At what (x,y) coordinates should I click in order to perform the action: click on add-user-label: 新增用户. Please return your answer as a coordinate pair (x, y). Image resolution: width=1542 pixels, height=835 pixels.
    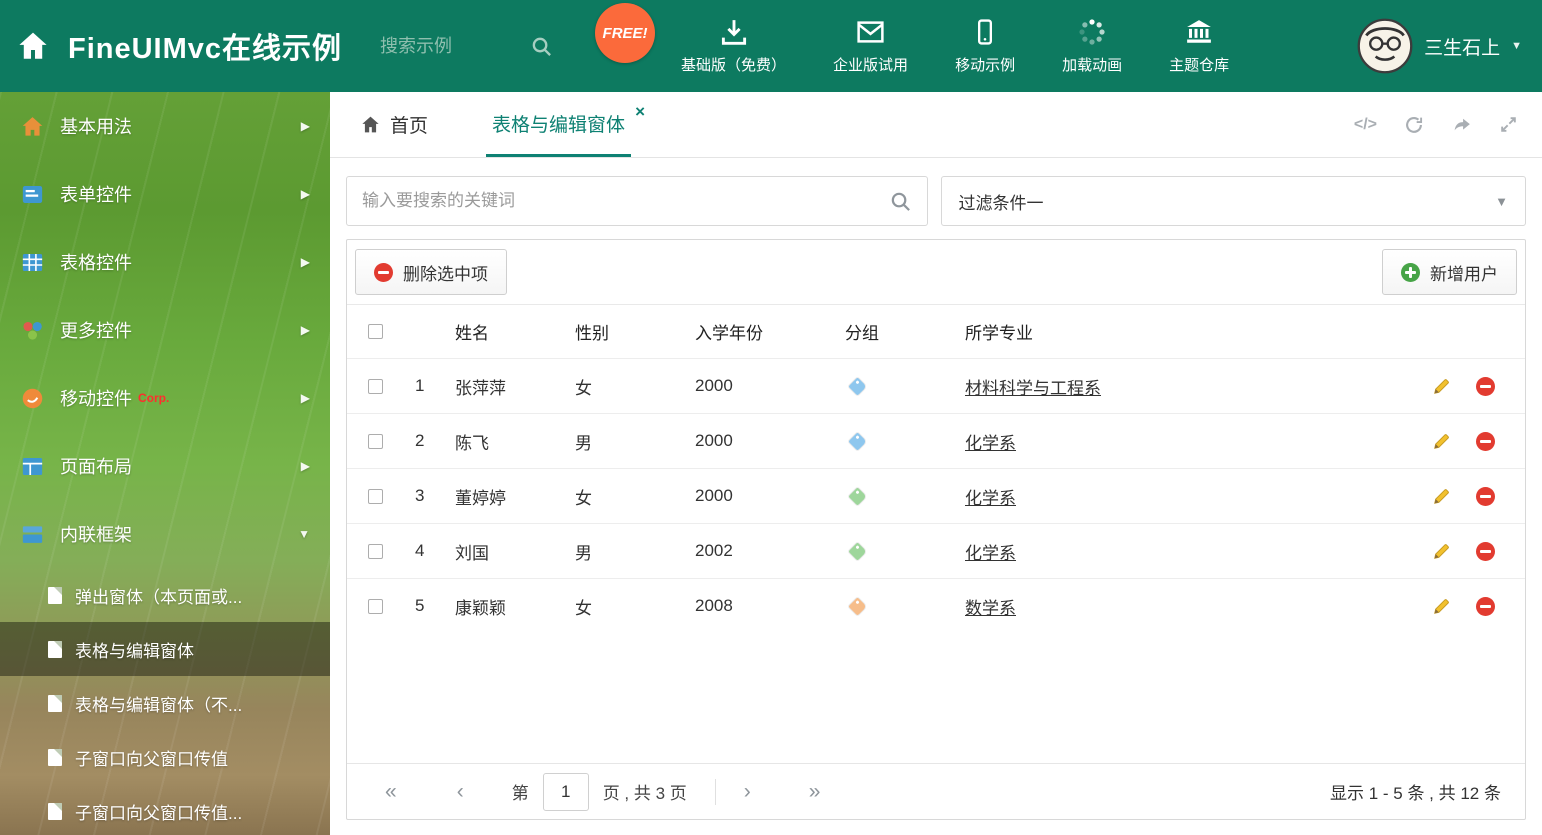
    Looking at the image, I should click on (1464, 274).